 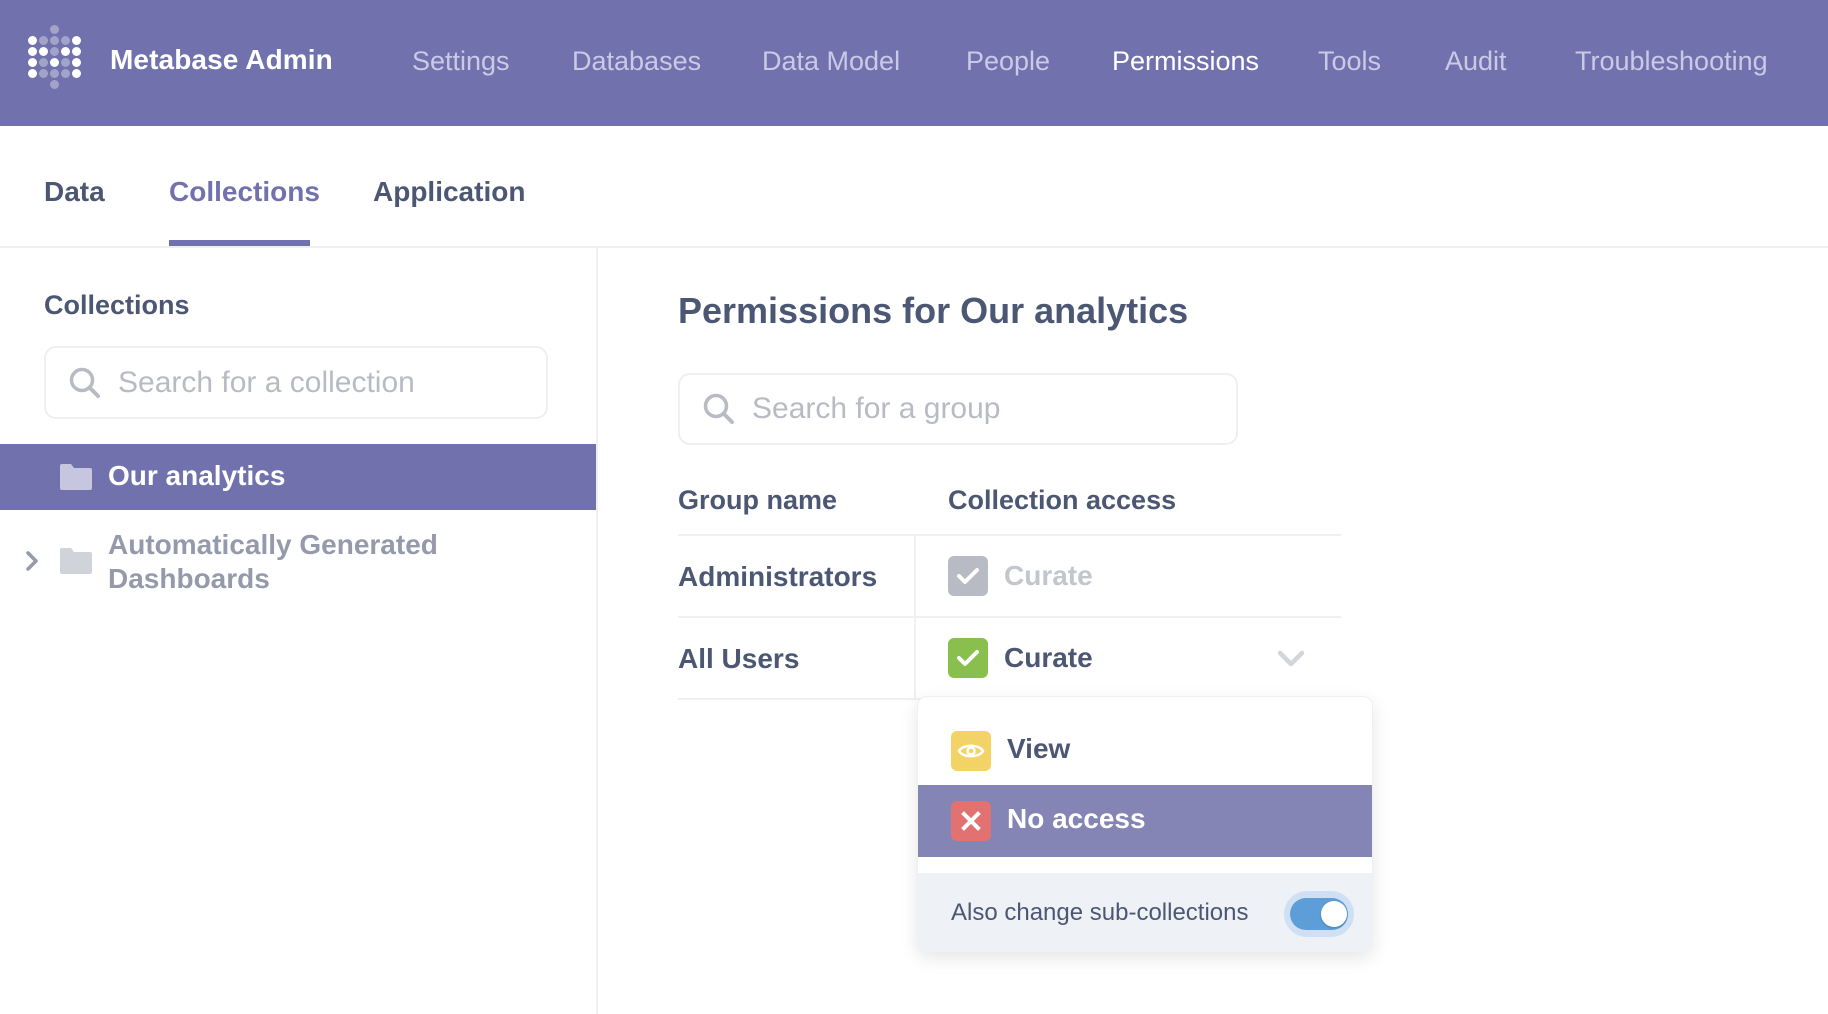 What do you see at coordinates (1185, 61) in the screenshot?
I see `nav-permissions: Permissions` at bounding box center [1185, 61].